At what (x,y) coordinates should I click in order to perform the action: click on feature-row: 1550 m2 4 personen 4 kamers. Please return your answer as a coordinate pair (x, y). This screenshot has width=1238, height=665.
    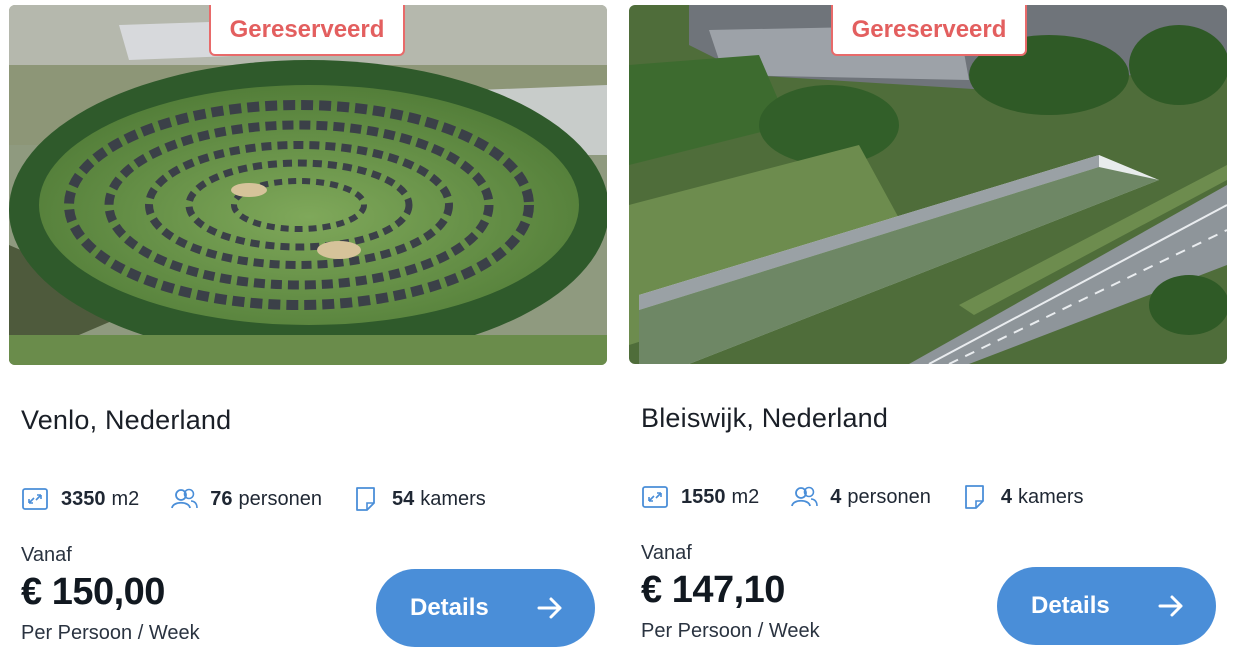
    Looking at the image, I should click on (874, 497).